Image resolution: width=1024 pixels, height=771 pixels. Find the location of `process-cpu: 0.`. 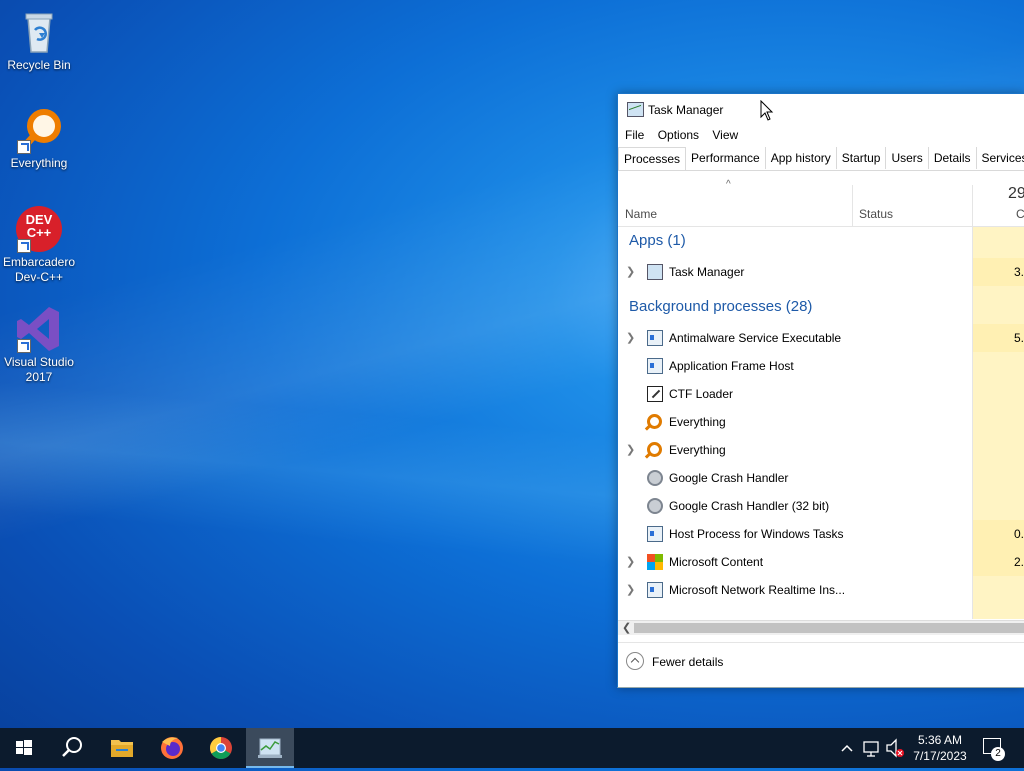

process-cpu: 0. is located at coordinates (1019, 534).